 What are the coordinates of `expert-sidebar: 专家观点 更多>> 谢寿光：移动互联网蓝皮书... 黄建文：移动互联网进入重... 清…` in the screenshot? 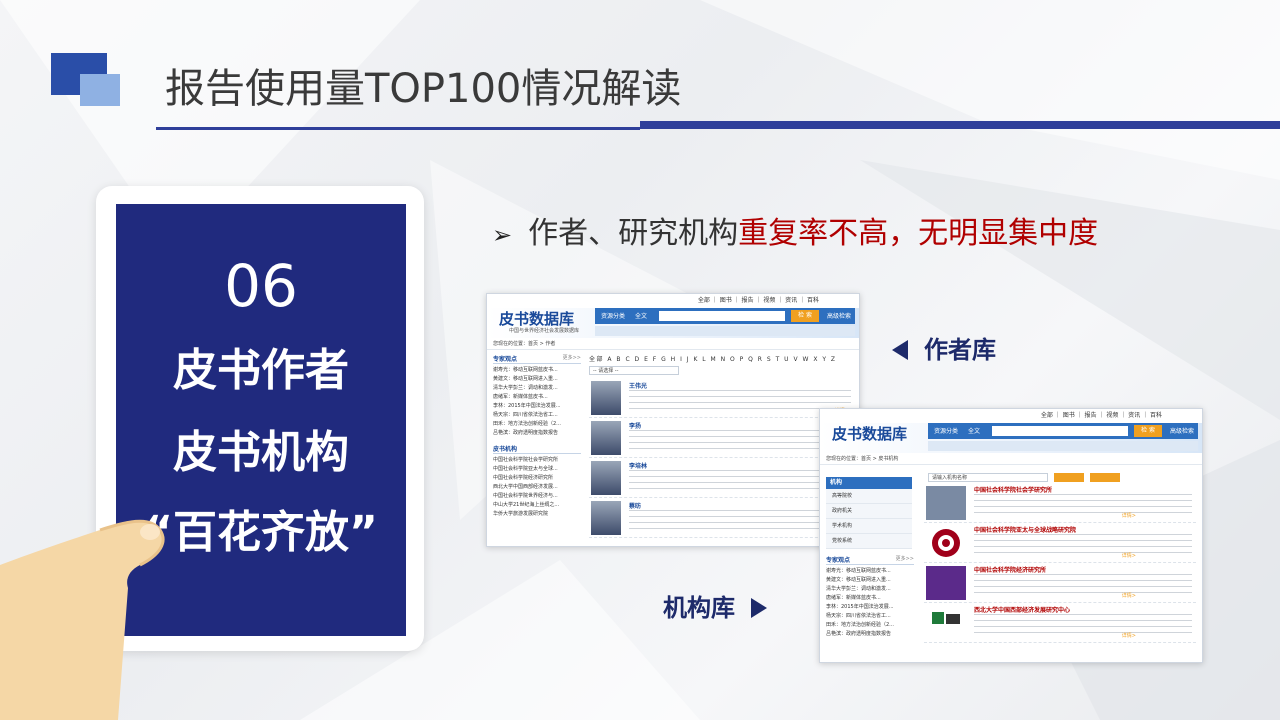 It's located at (870, 597).